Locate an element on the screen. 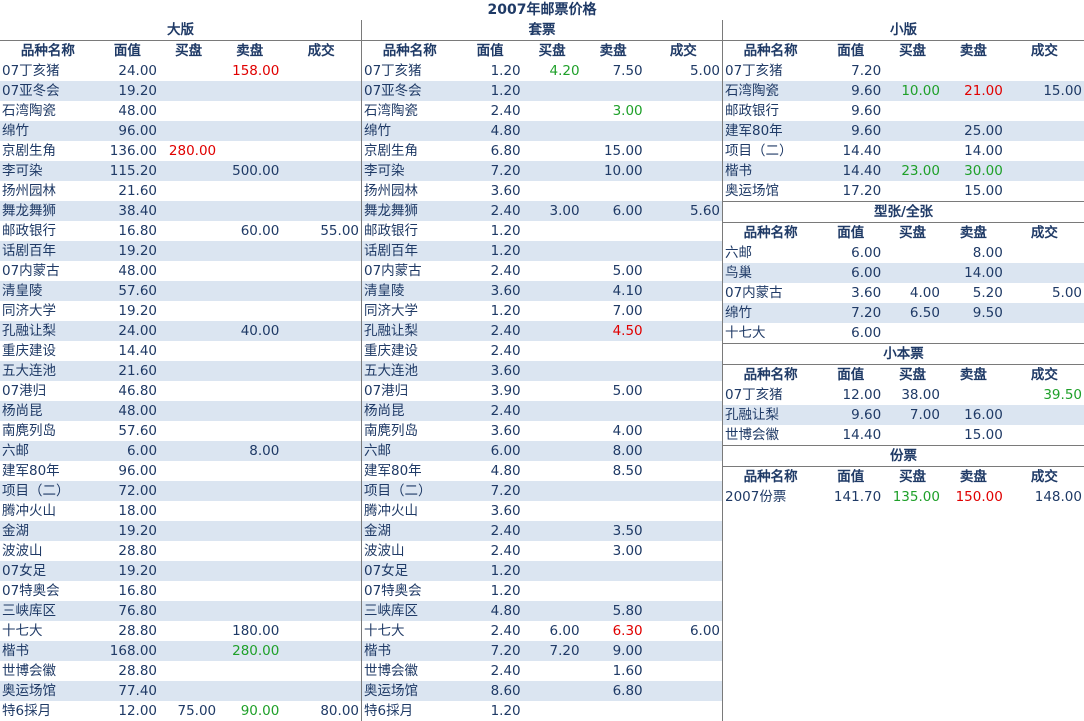 The width and height of the screenshot is (1084, 721). cell-name: 建军80年 is located at coordinates (410, 471).